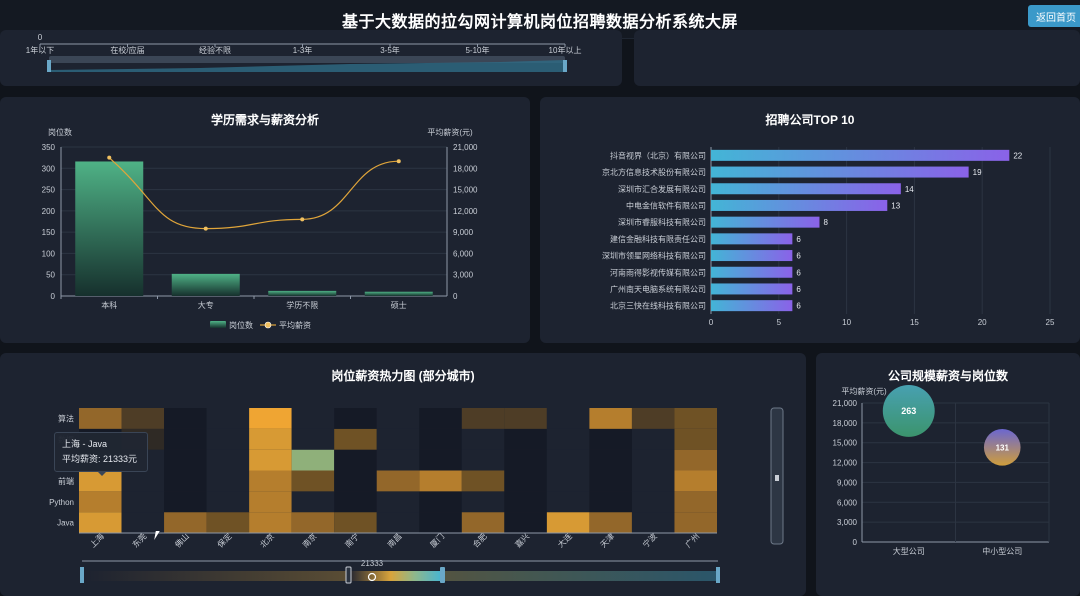 Image resolution: width=1080 pixels, height=596 pixels. I want to click on heatmap-vertical-zoom-grip, so click(777, 478).